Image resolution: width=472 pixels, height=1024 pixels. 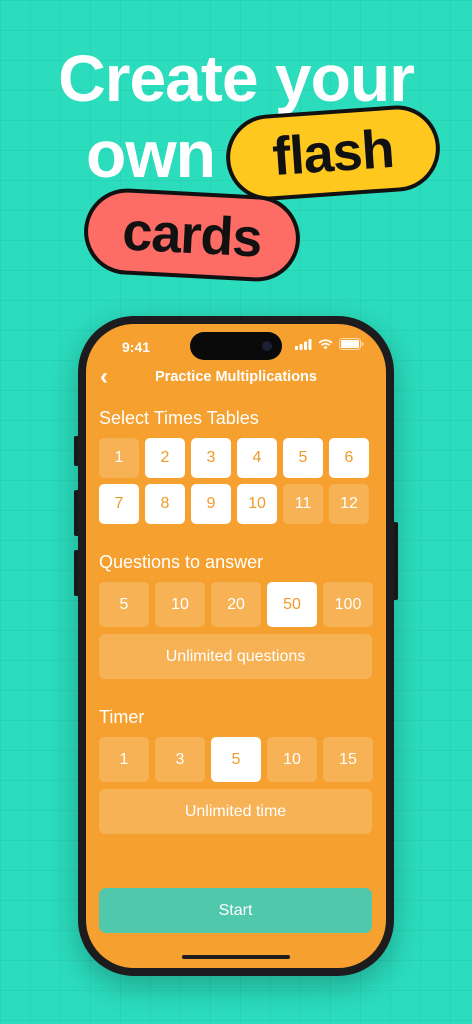 What do you see at coordinates (236, 78) in the screenshot?
I see `headline-line-1: Create your` at bounding box center [236, 78].